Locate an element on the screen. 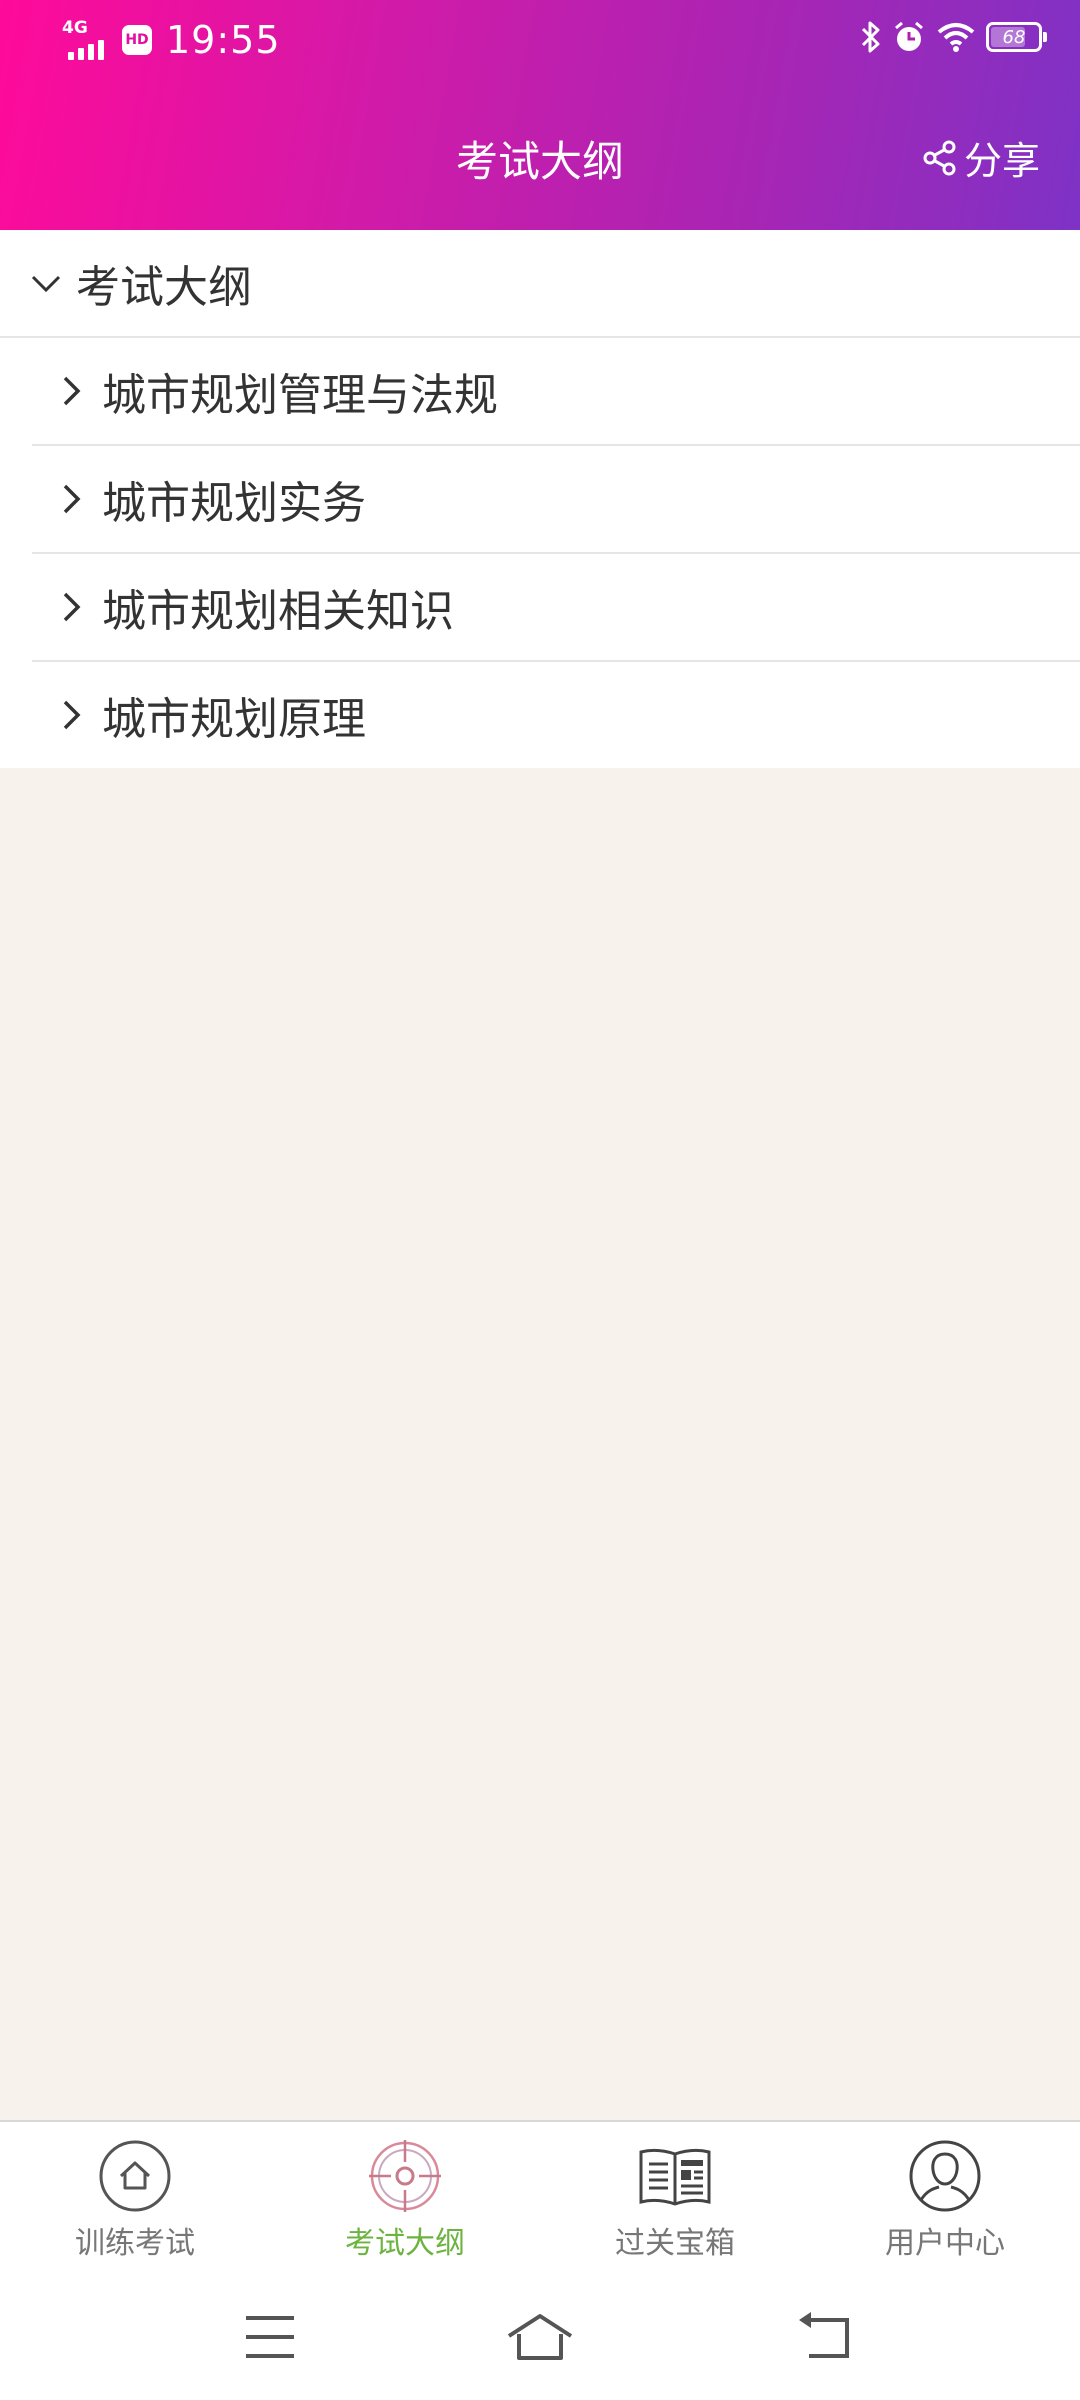 This screenshot has width=1080, height=2400. chevron-down-icon is located at coordinates (46, 284).